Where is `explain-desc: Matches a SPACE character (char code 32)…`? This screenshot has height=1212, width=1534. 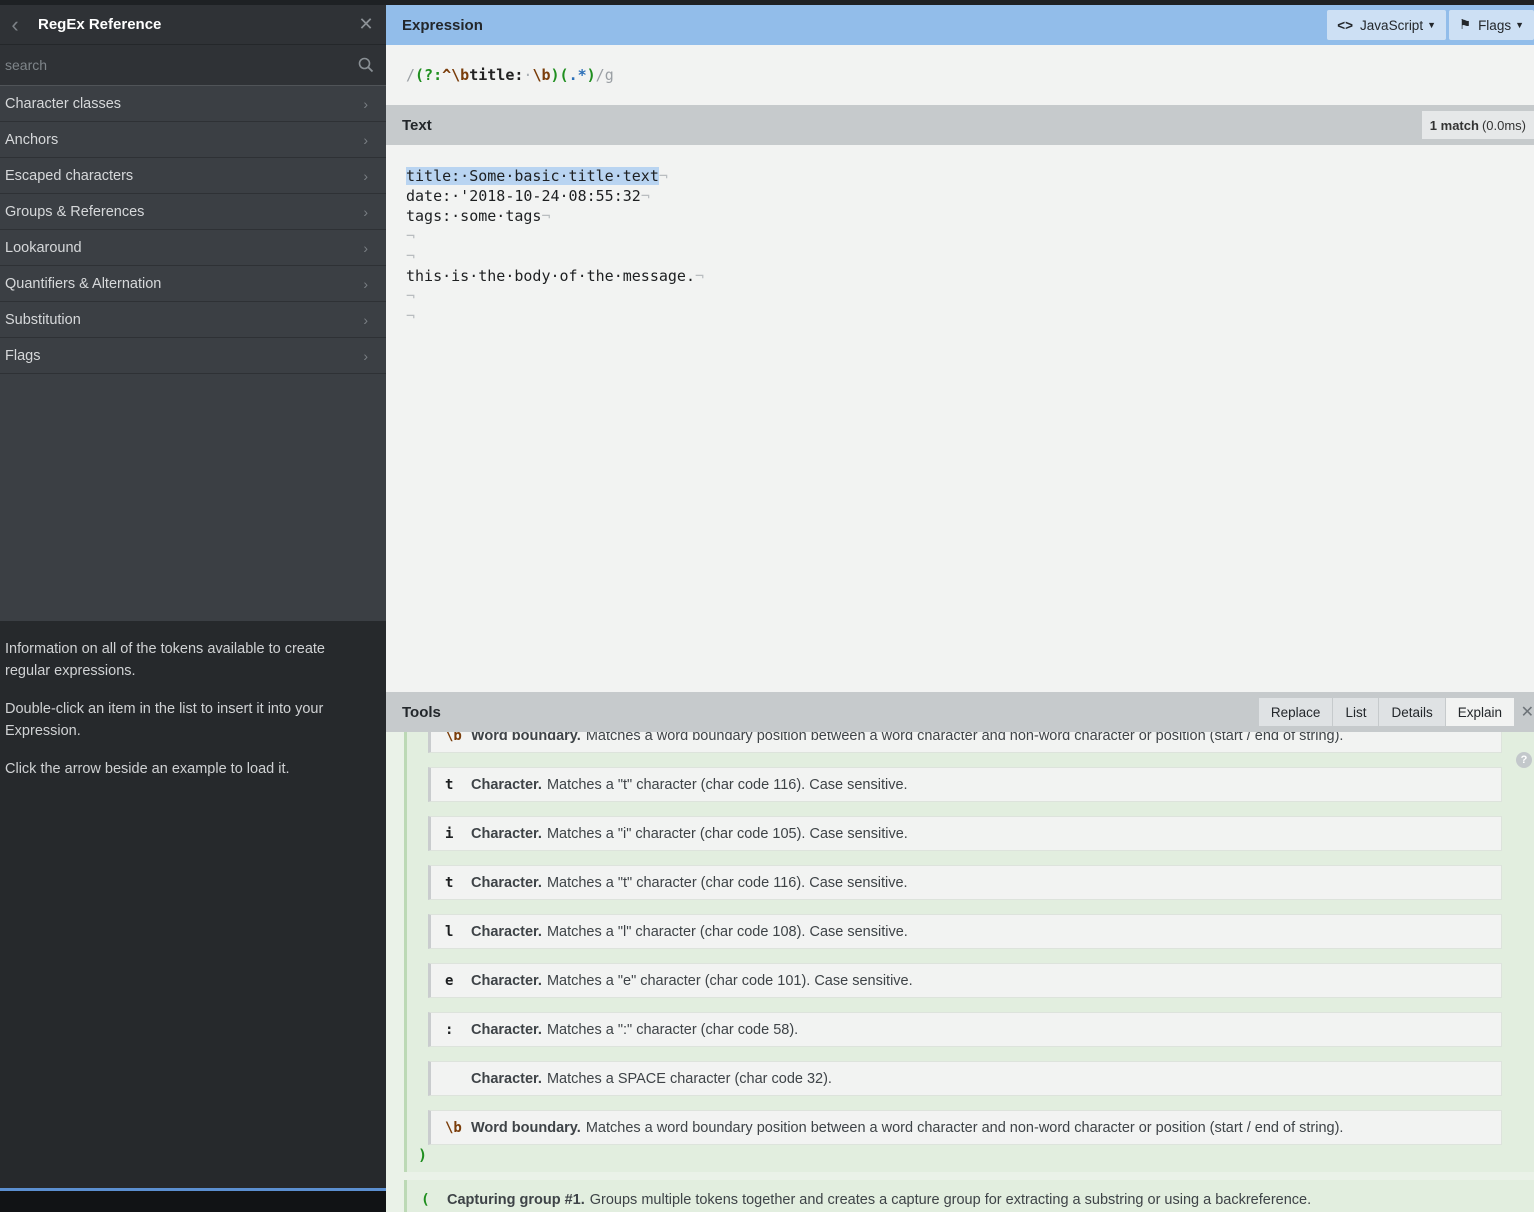
explain-desc: Matches a SPACE character (char code 32)… is located at coordinates (689, 1078).